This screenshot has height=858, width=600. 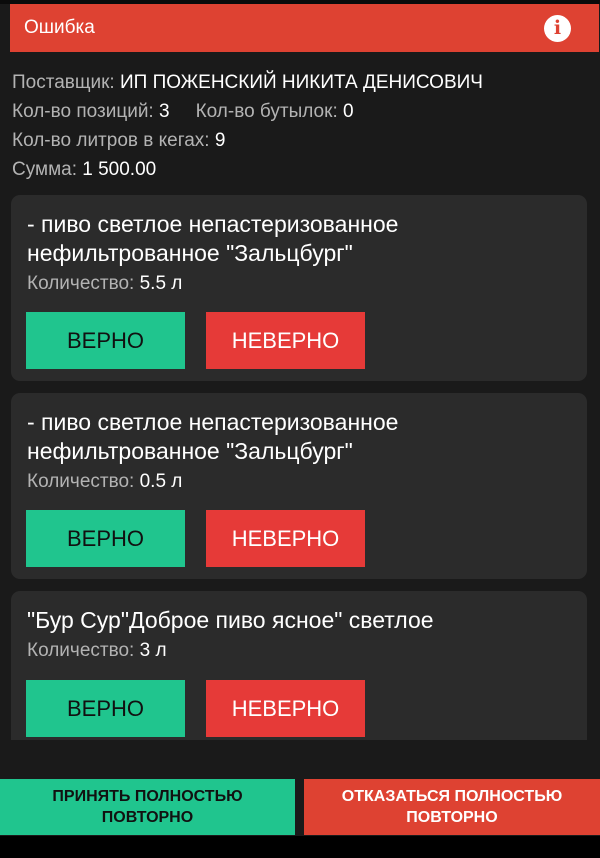 What do you see at coordinates (266, 111) in the screenshot?
I see `bottles-label: Кол-во бутылок:` at bounding box center [266, 111].